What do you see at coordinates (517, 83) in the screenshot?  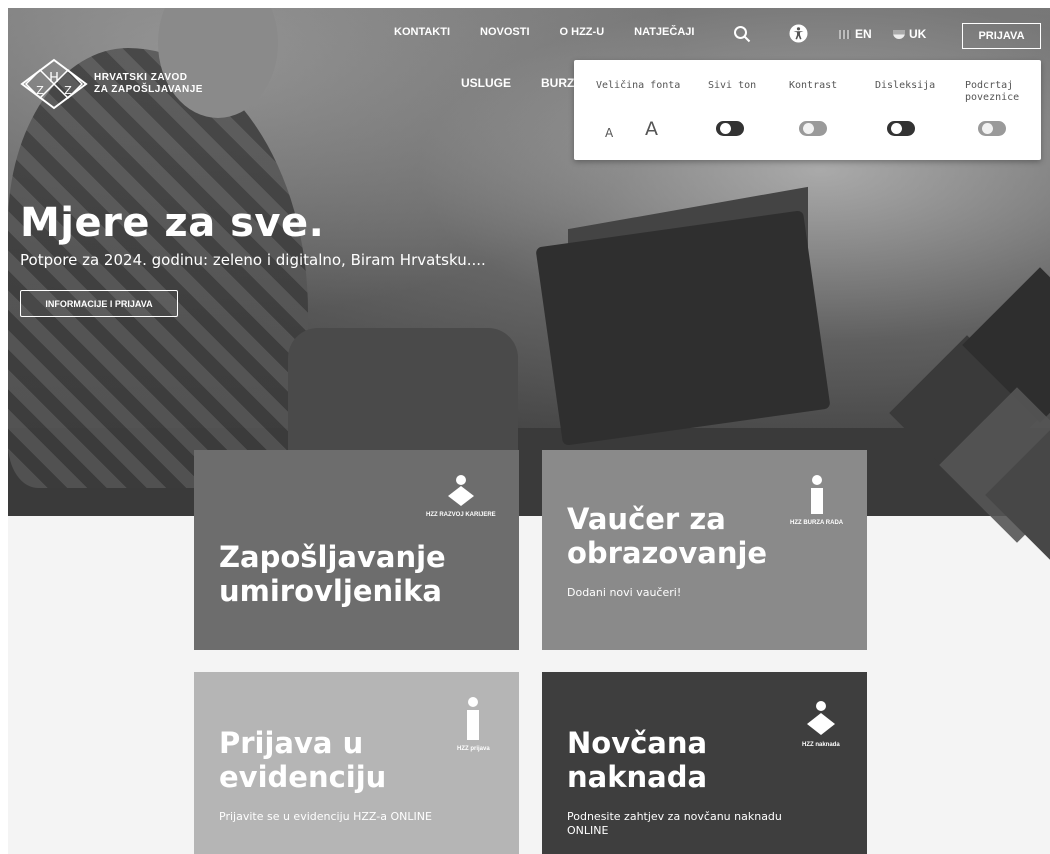 I see `main-navigation: USLUGE BURZ` at bounding box center [517, 83].